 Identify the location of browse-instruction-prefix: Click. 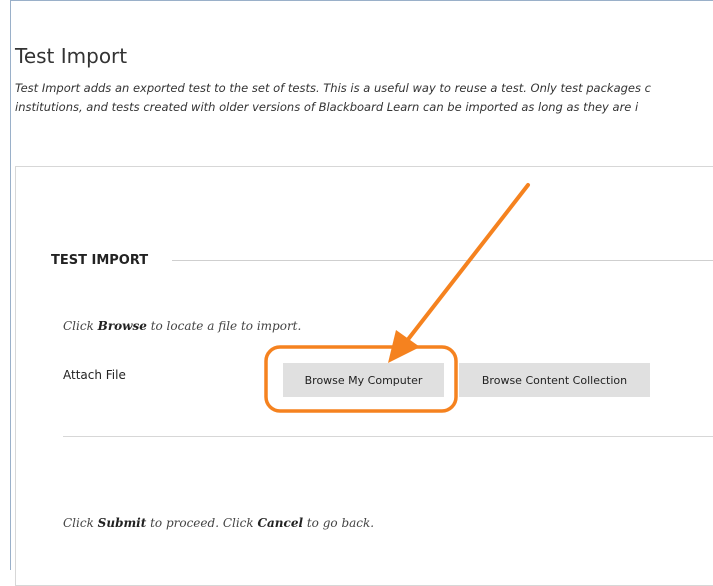
(80, 326).